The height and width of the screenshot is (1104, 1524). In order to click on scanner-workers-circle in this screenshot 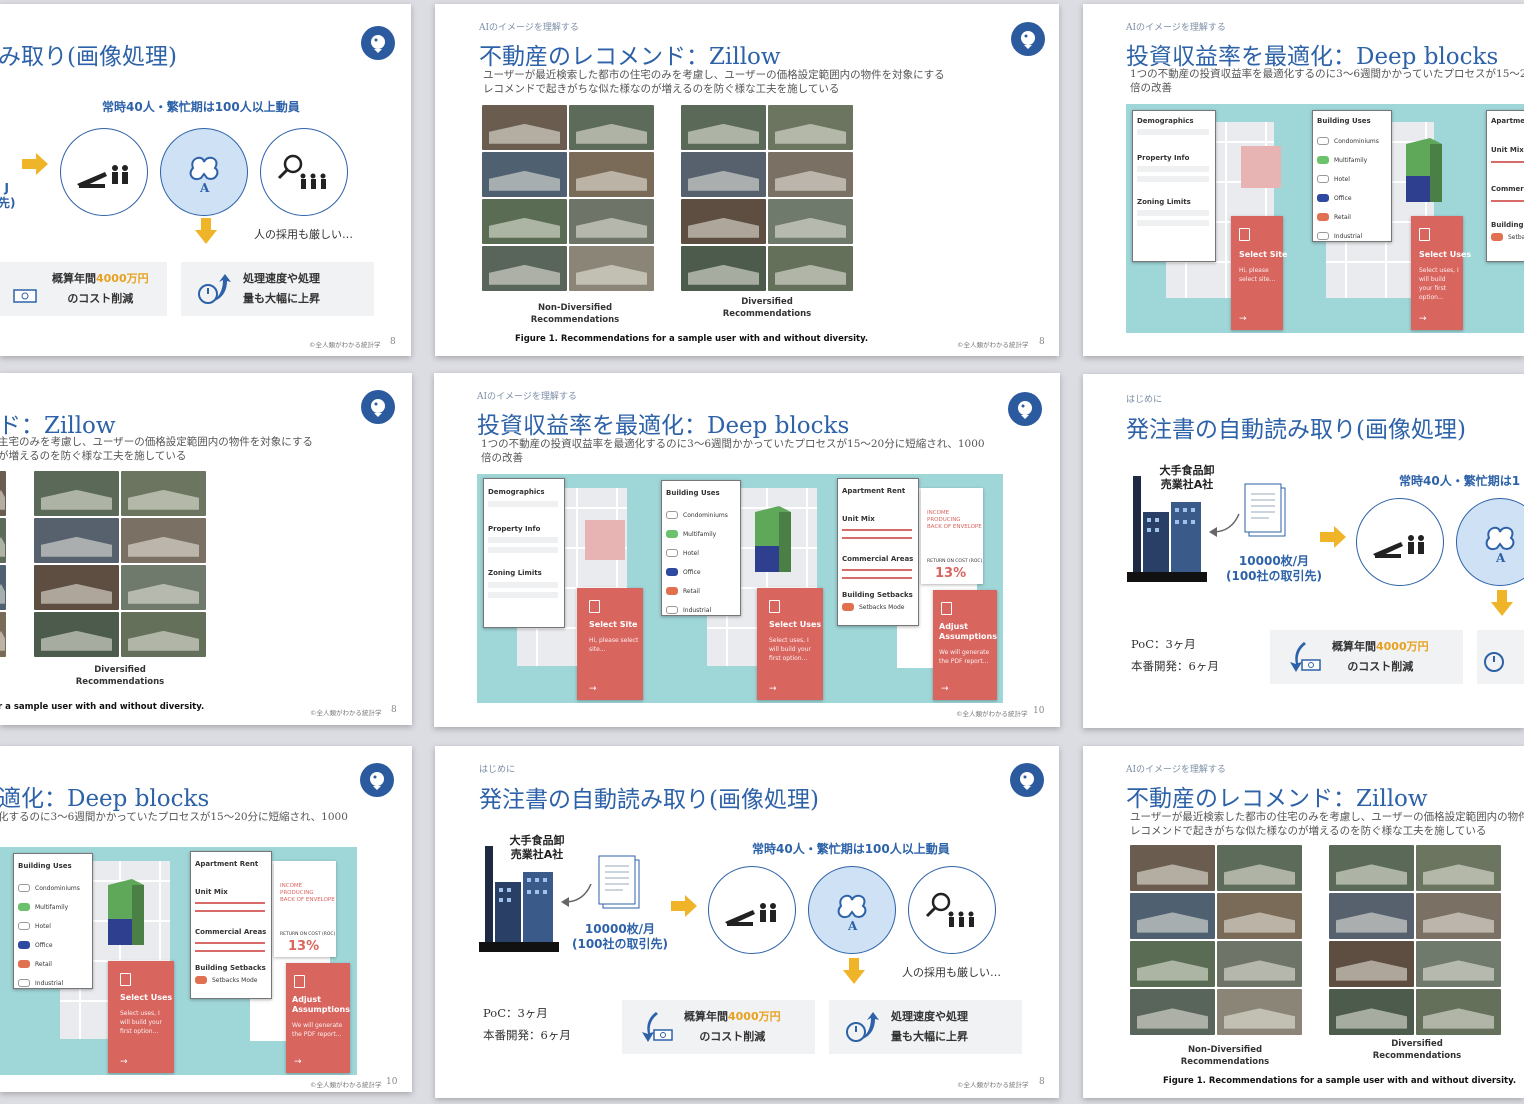, I will do `click(104, 172)`.